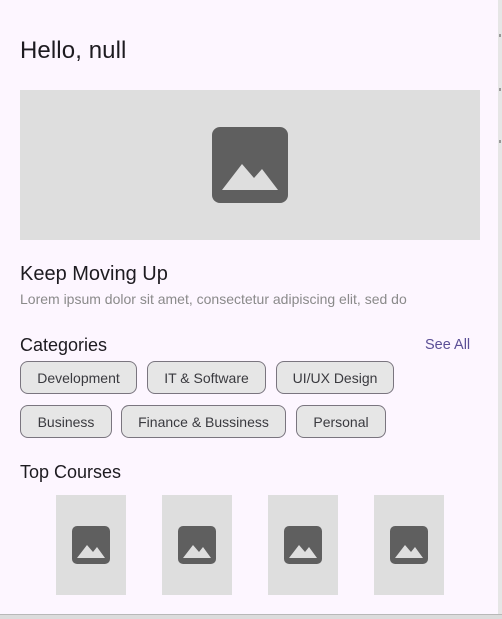 The image size is (502, 619). Describe the element at coordinates (335, 377) in the screenshot. I see `category-chip-uiux-design: UI/UX Design` at that location.